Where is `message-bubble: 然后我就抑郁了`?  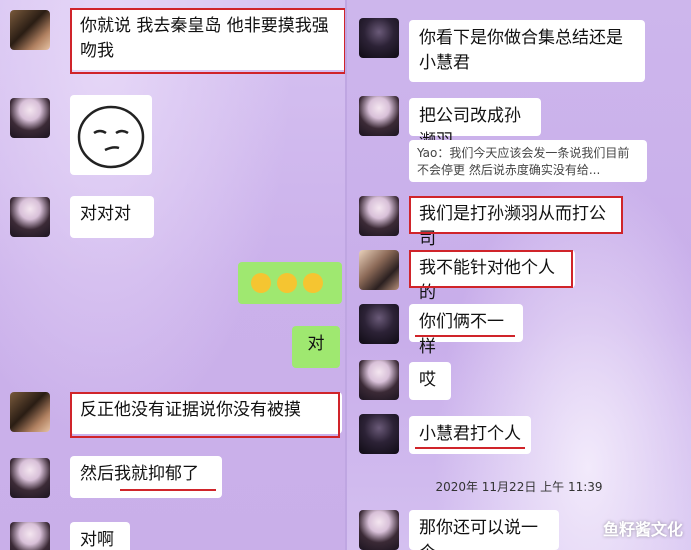
message-bubble: 然后我就抑郁了 is located at coordinates (146, 477).